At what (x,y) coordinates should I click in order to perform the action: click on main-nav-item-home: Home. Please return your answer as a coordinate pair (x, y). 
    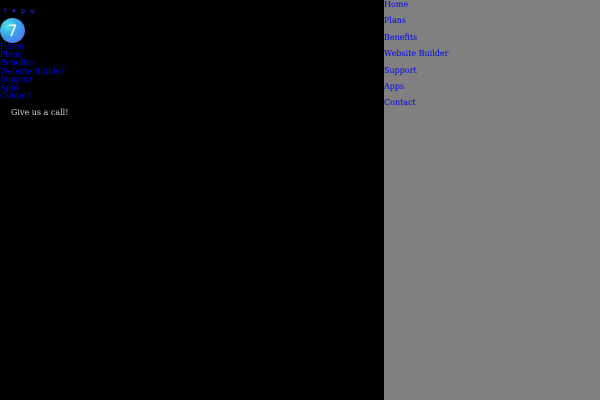
    Looking at the image, I should click on (416, 8).